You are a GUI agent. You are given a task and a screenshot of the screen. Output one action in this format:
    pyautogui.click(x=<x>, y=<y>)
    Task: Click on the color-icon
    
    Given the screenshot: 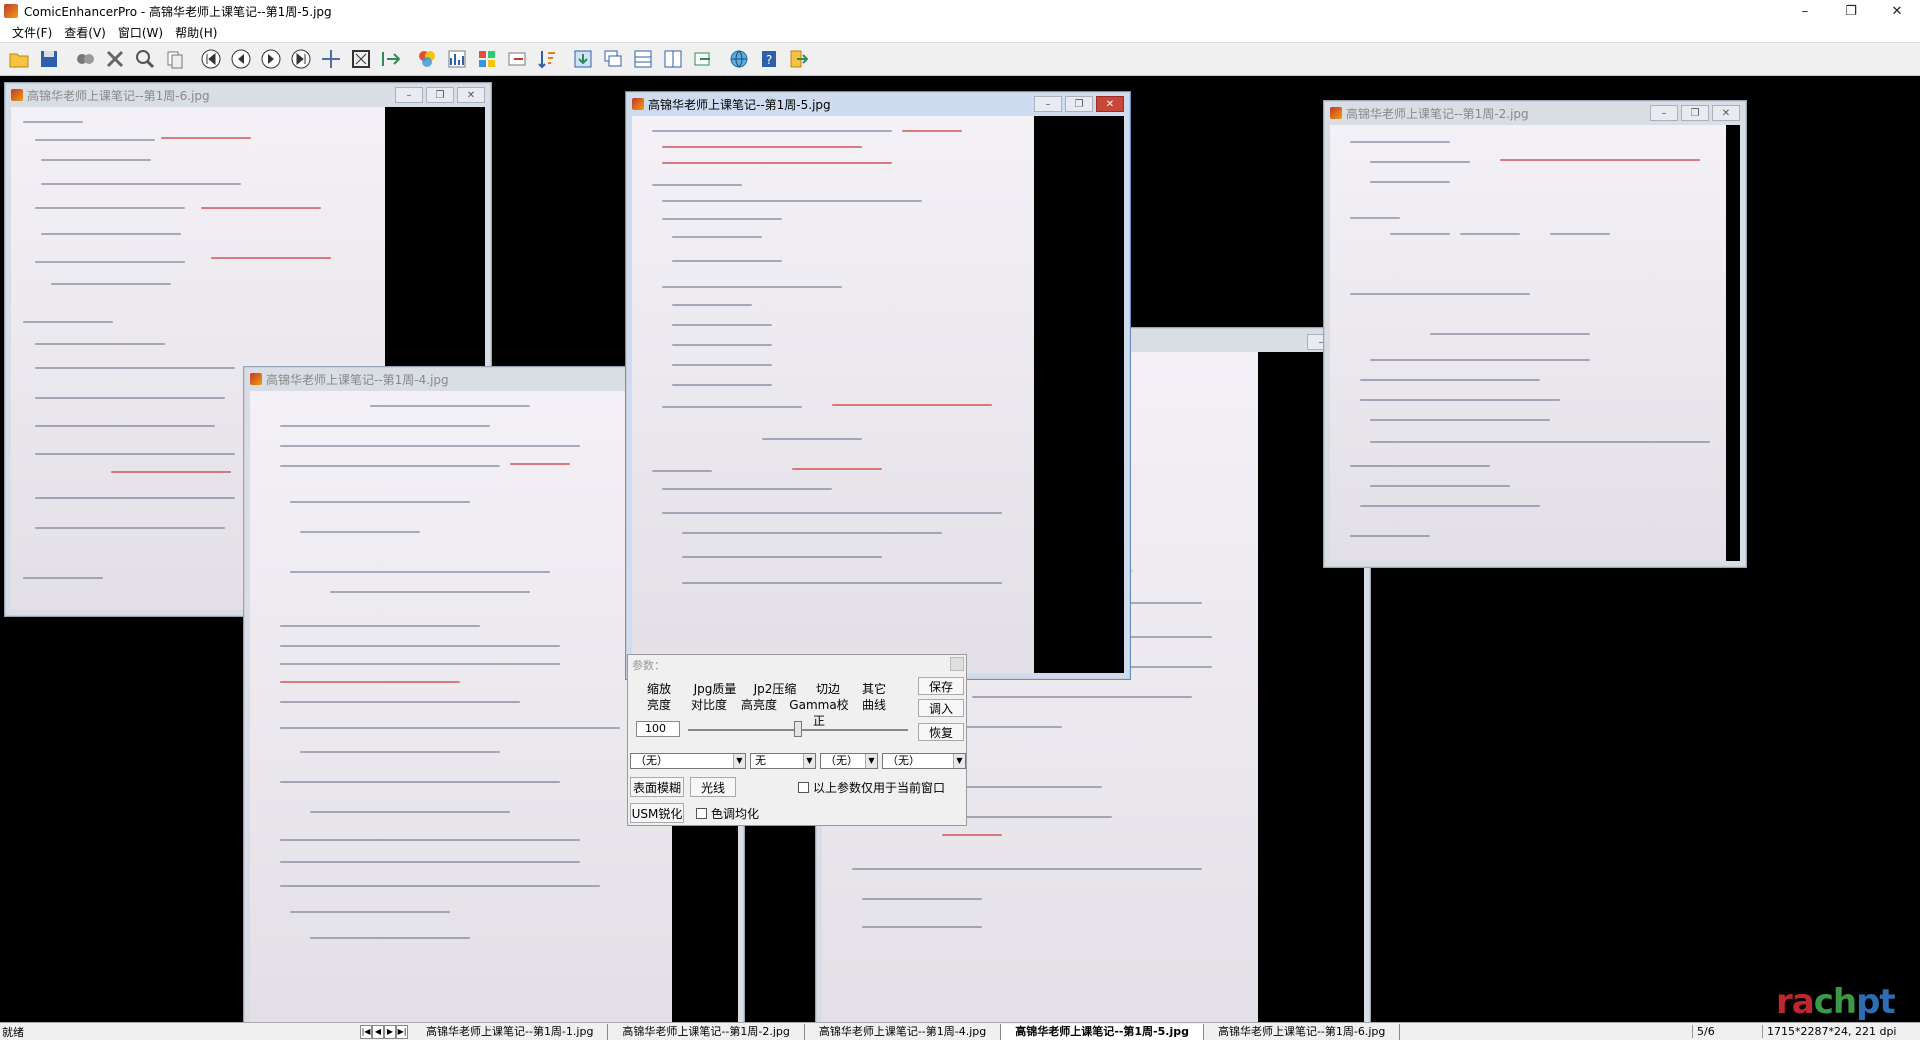 What is the action you would take?
    pyautogui.click(x=427, y=59)
    